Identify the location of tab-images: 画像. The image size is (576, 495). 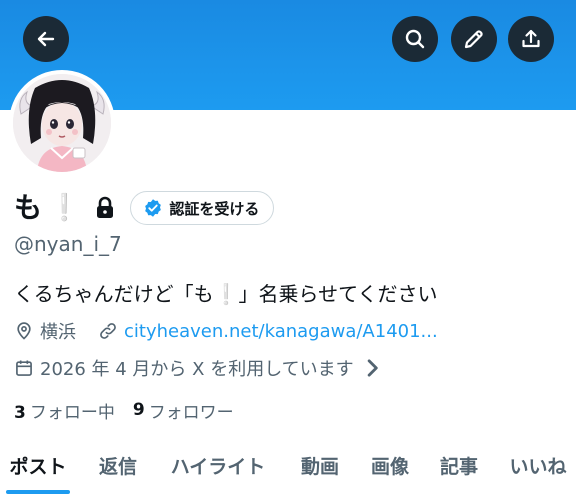
(390, 465).